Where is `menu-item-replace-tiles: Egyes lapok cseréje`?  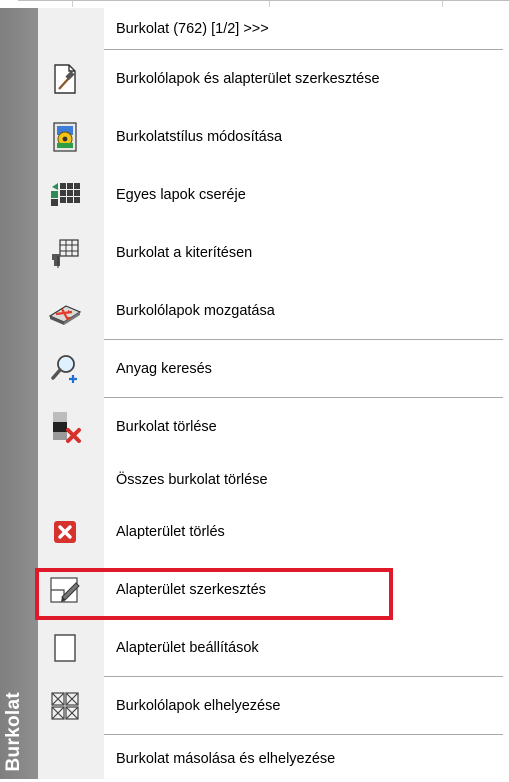 menu-item-replace-tiles: Egyes lapok cseréje is located at coordinates (273, 195).